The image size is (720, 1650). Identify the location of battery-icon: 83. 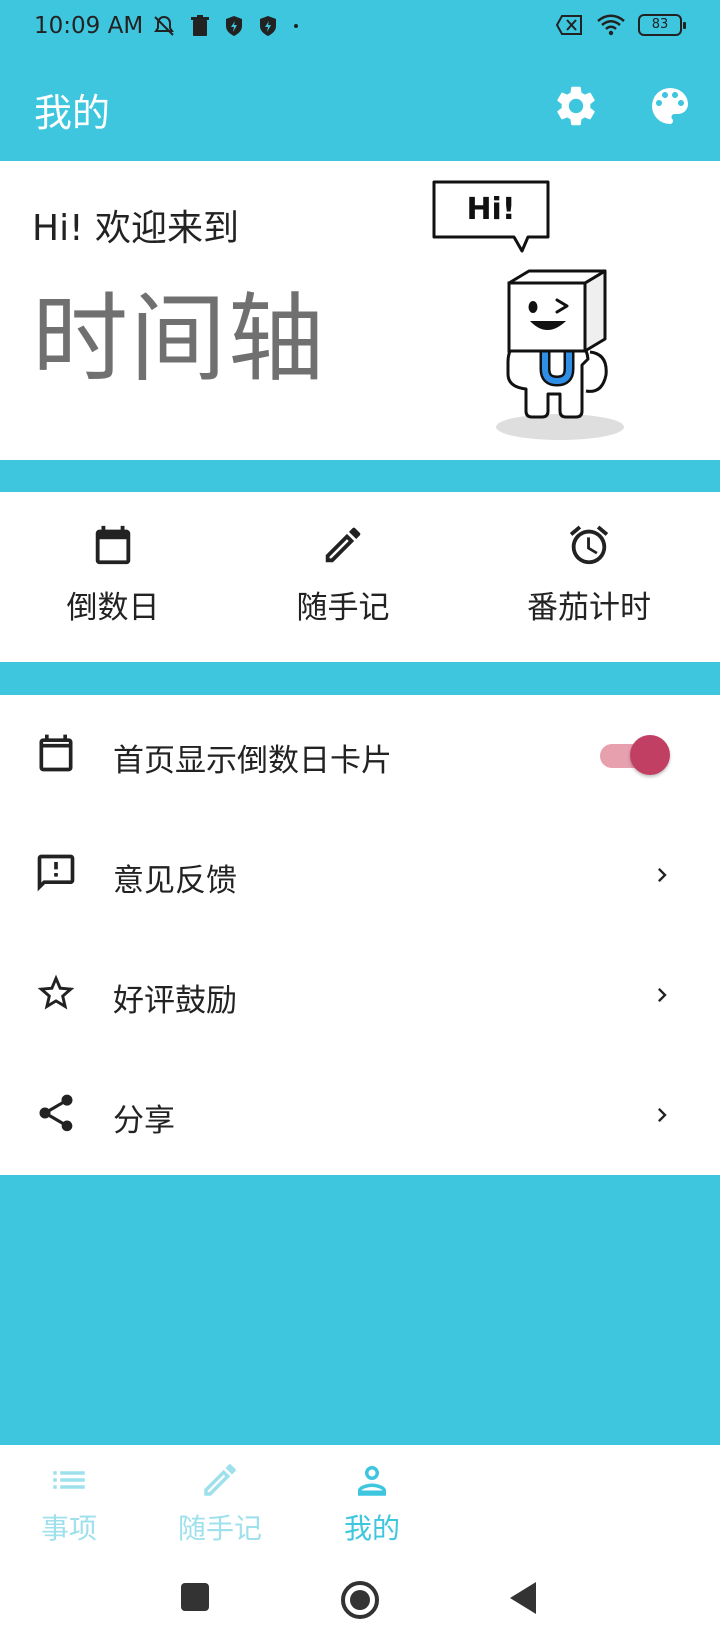
(662, 25).